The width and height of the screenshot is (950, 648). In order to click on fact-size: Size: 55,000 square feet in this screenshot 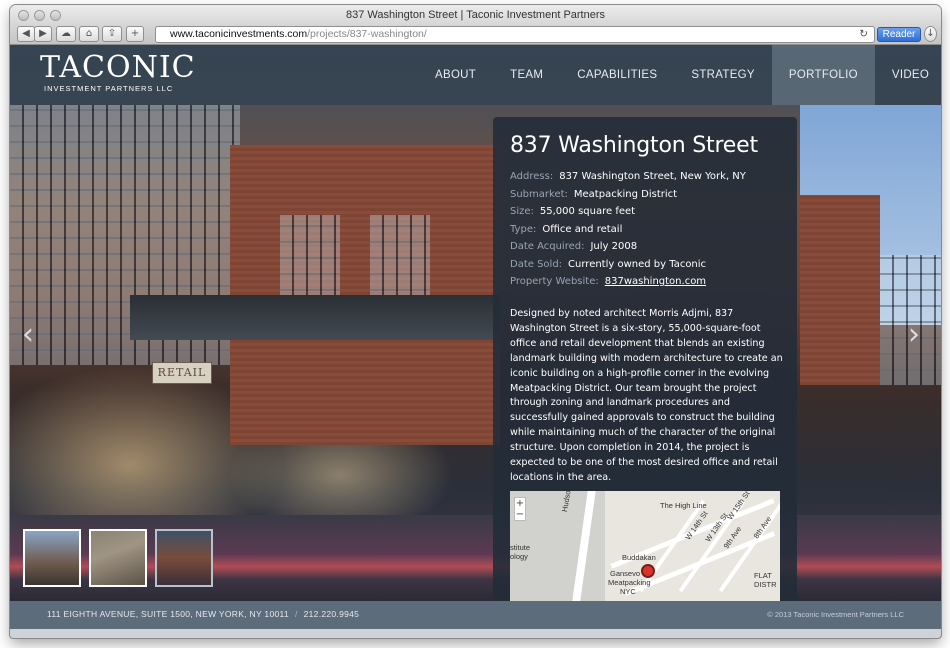, I will do `click(572, 212)`.